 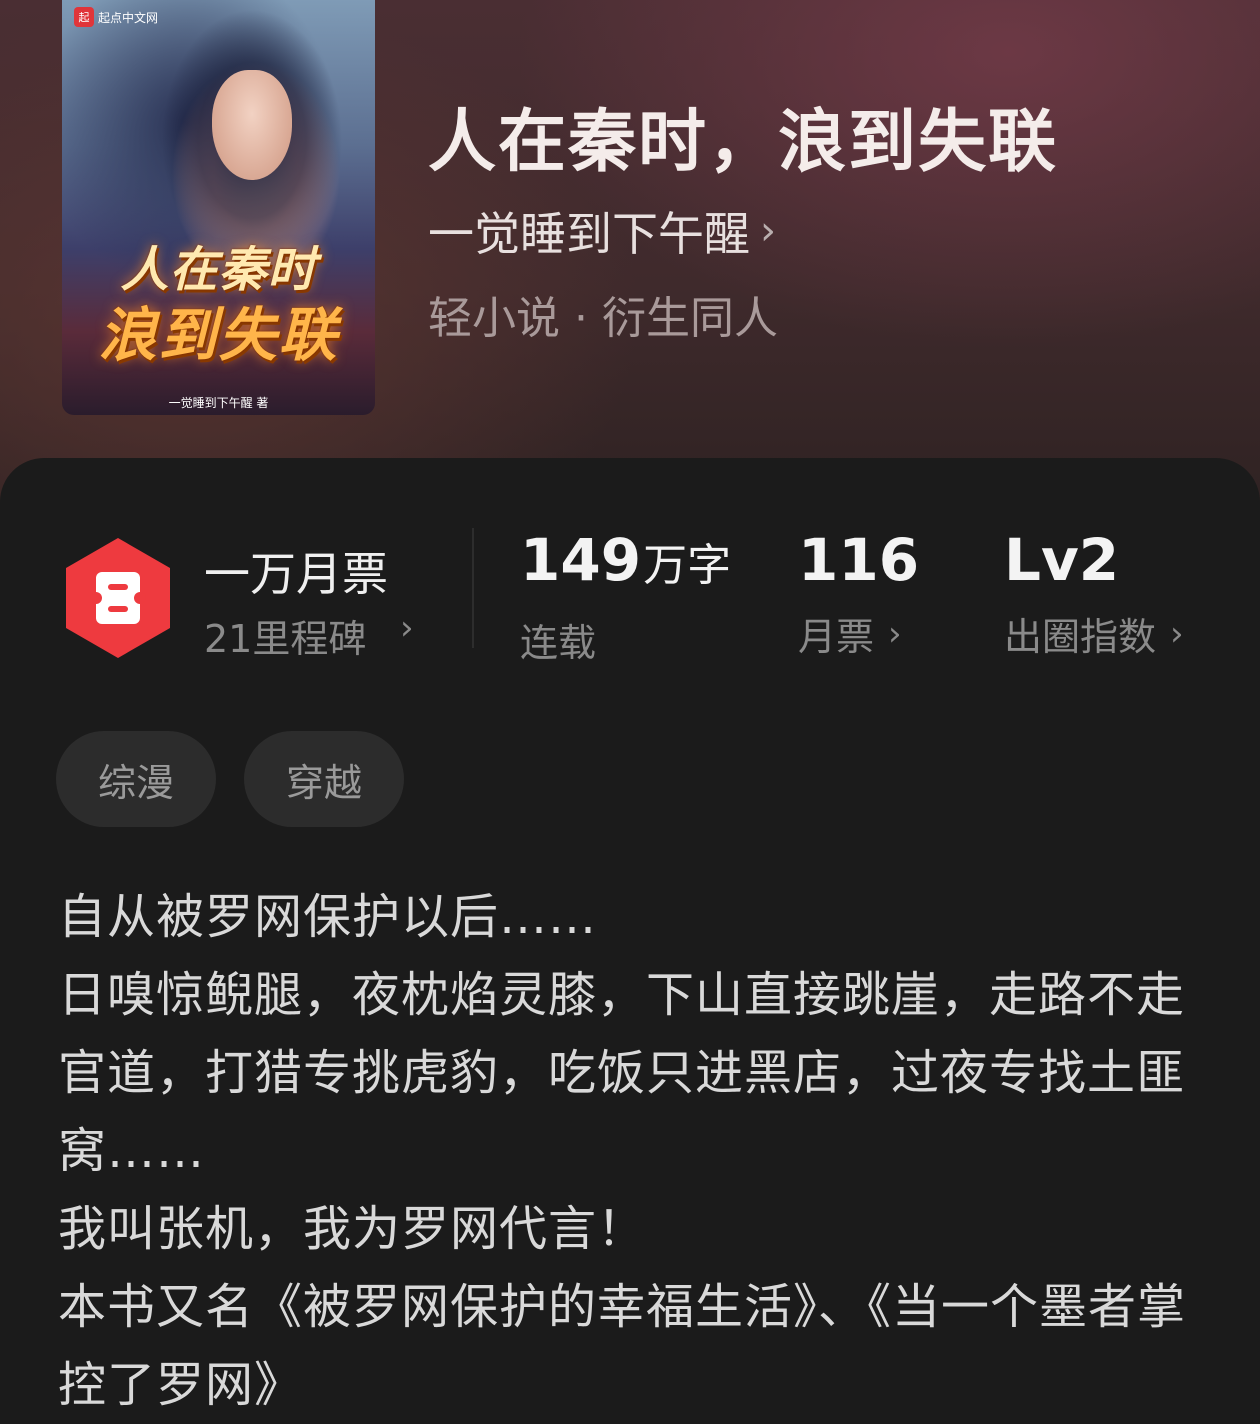 What do you see at coordinates (136, 779) in the screenshot?
I see `tag-chip: 综漫` at bounding box center [136, 779].